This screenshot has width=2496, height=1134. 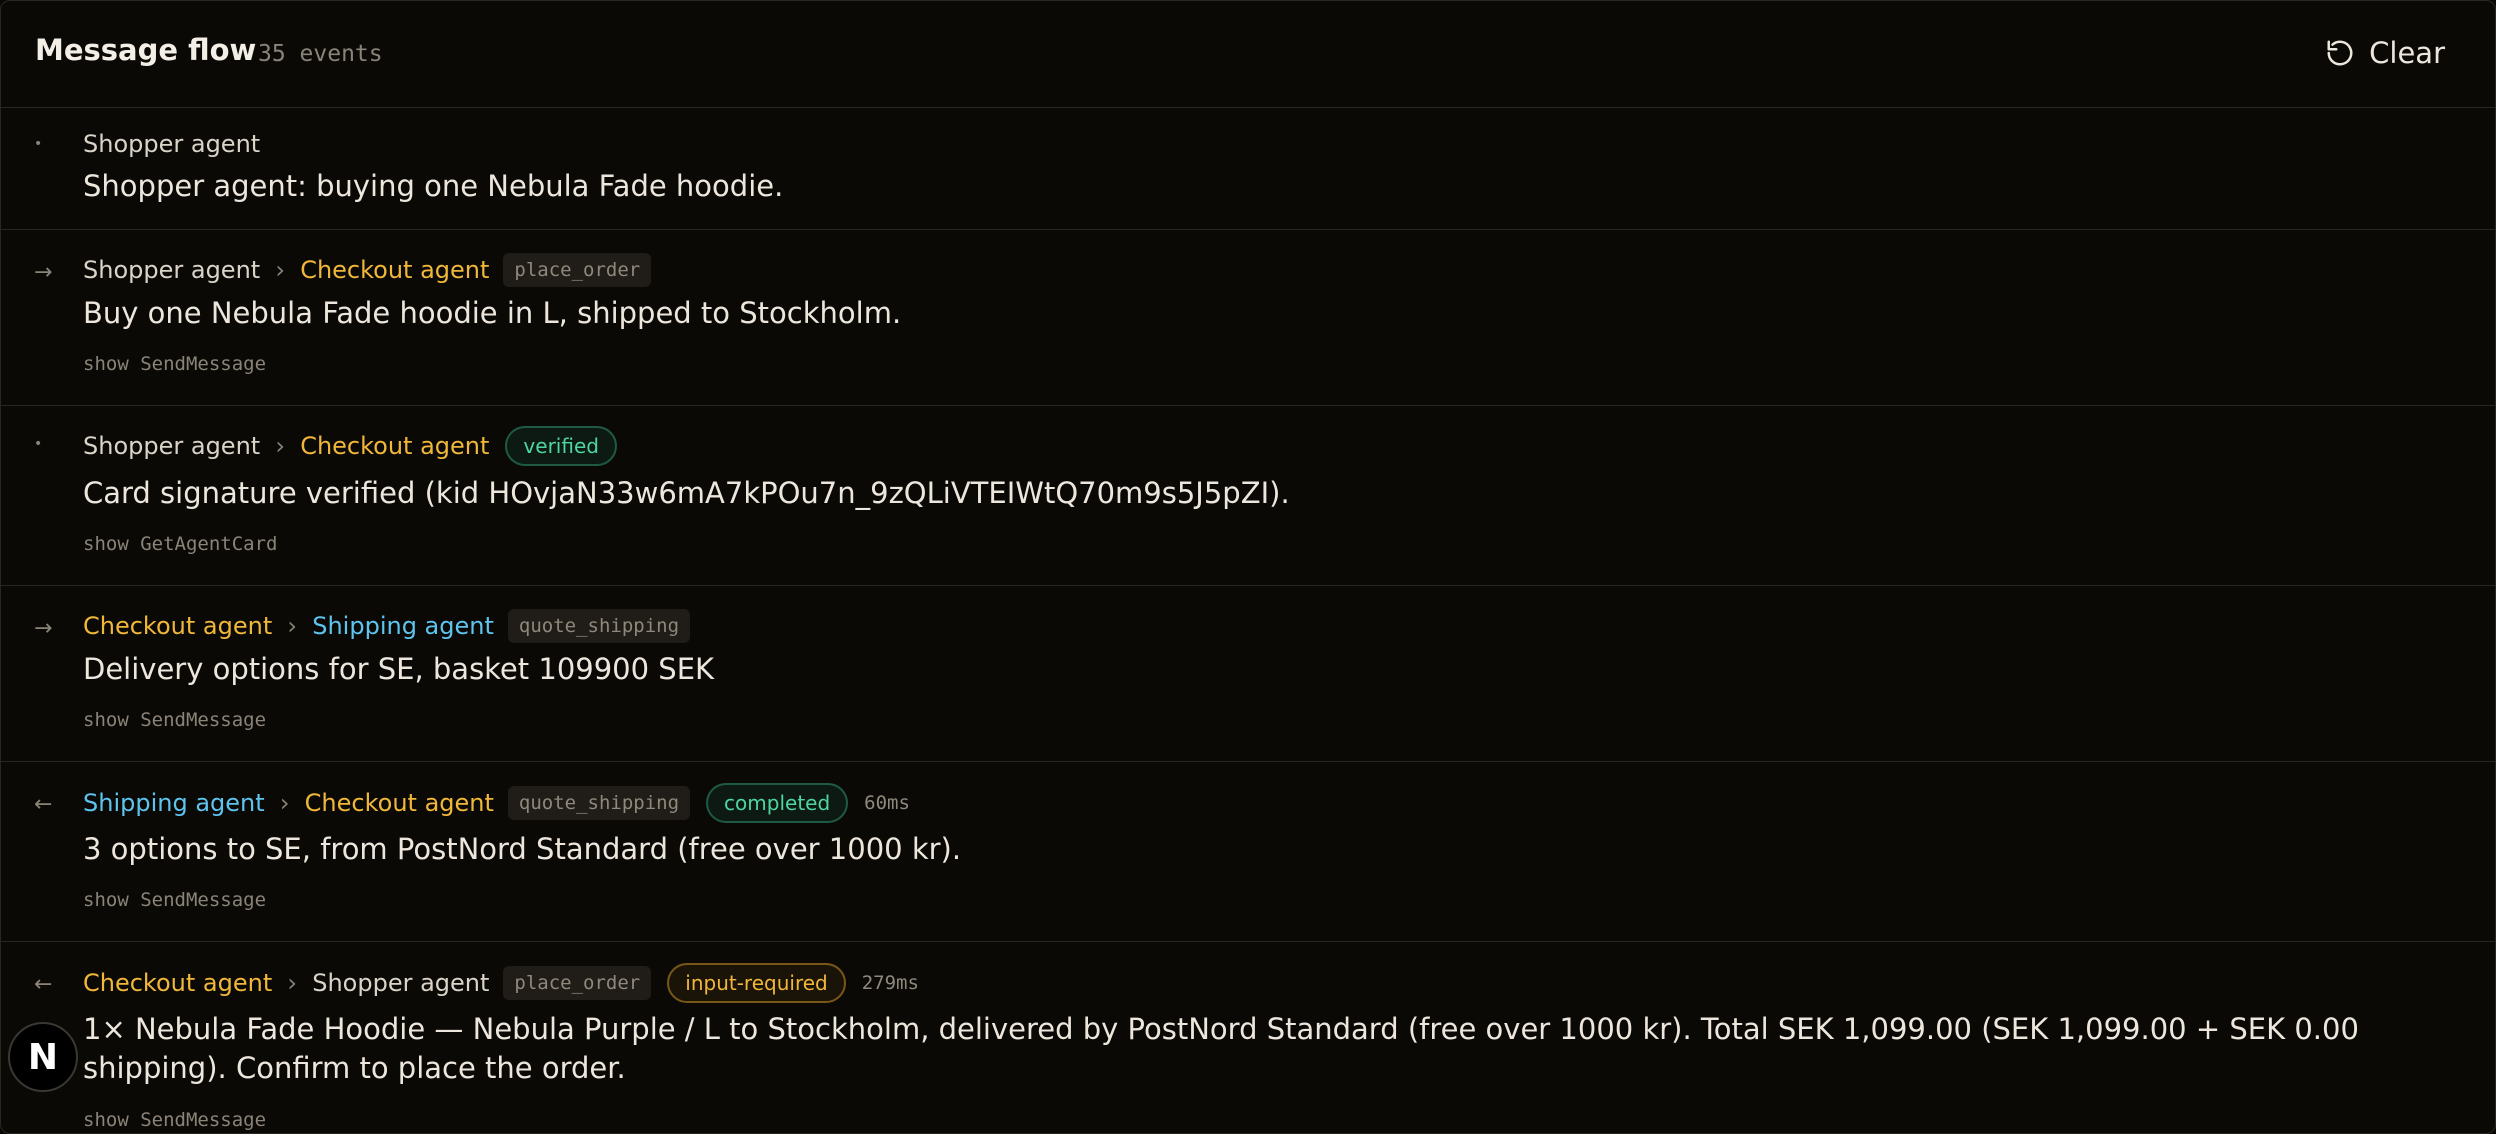 I want to click on status-badge: input-required, so click(x=756, y=983).